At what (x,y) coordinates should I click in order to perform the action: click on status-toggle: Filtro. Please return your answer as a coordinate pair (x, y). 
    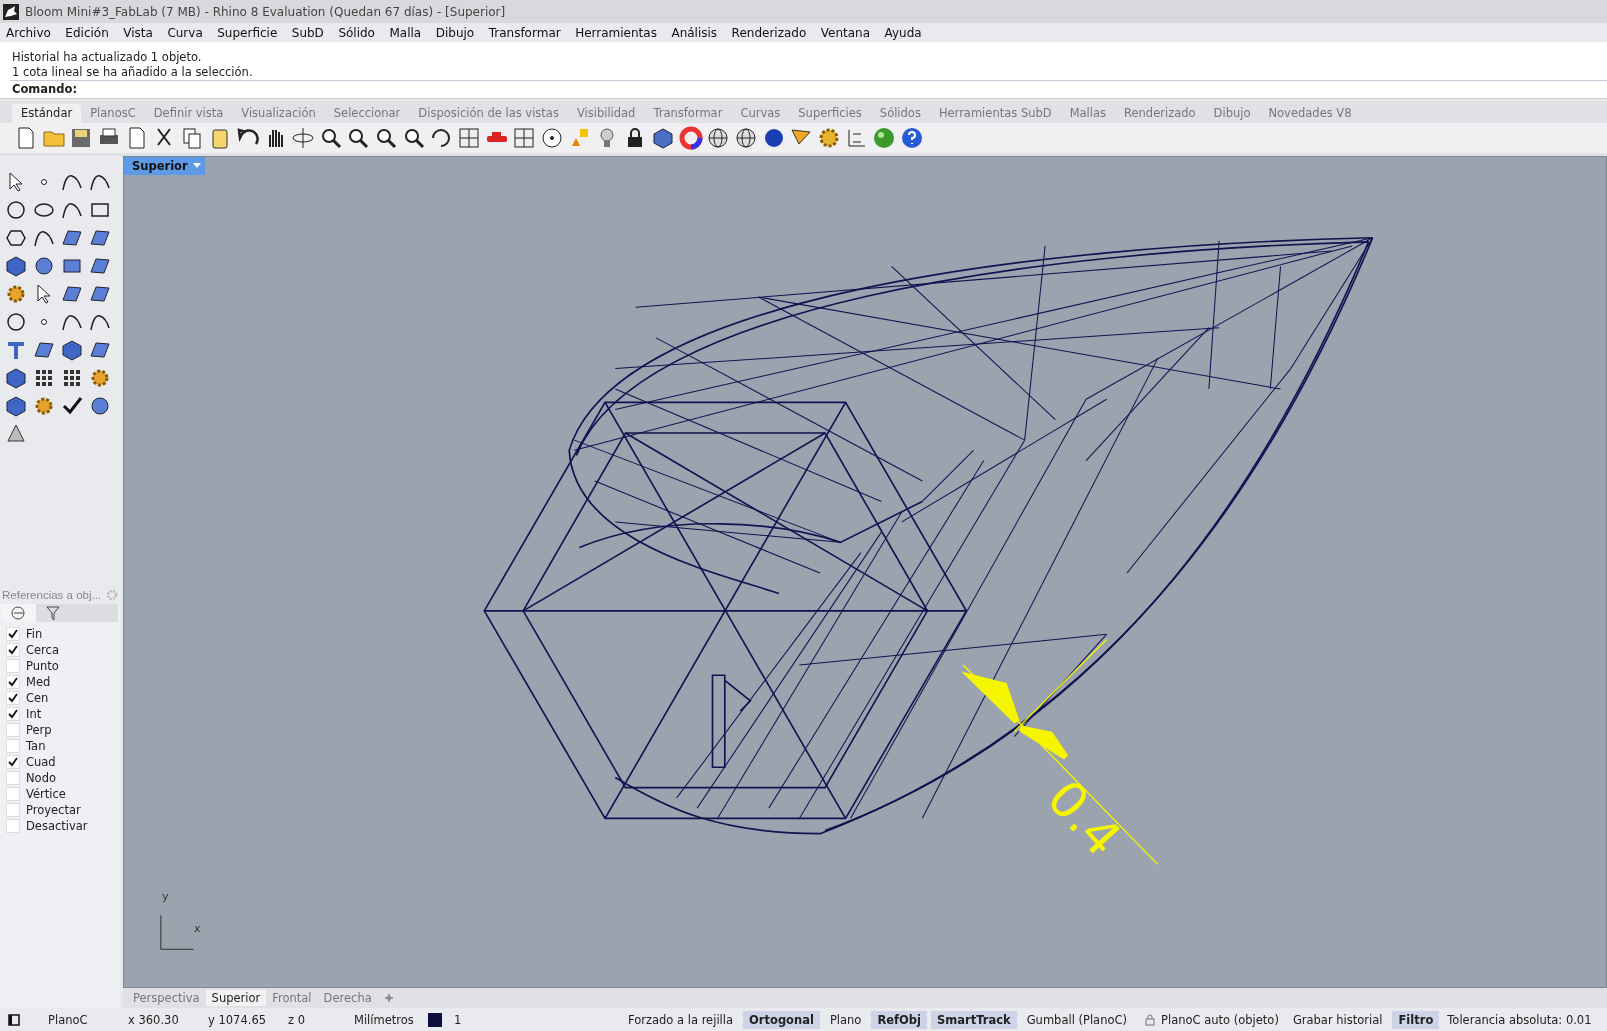
    Looking at the image, I should click on (1416, 1019).